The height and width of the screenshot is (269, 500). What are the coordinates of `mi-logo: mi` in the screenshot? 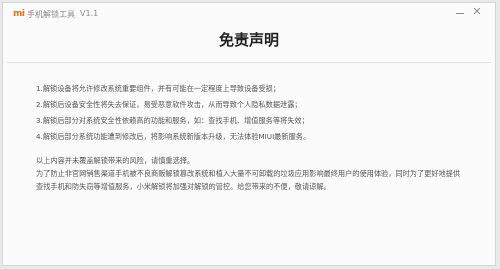 It's located at (19, 14).